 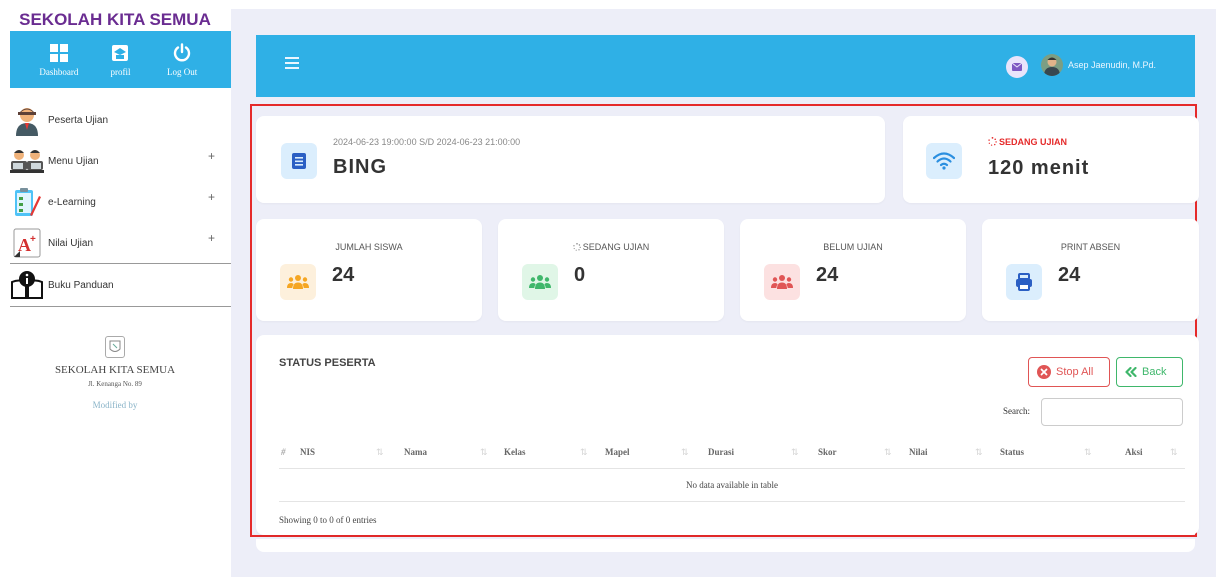 What do you see at coordinates (120, 71) in the screenshot?
I see `profil-label: profil` at bounding box center [120, 71].